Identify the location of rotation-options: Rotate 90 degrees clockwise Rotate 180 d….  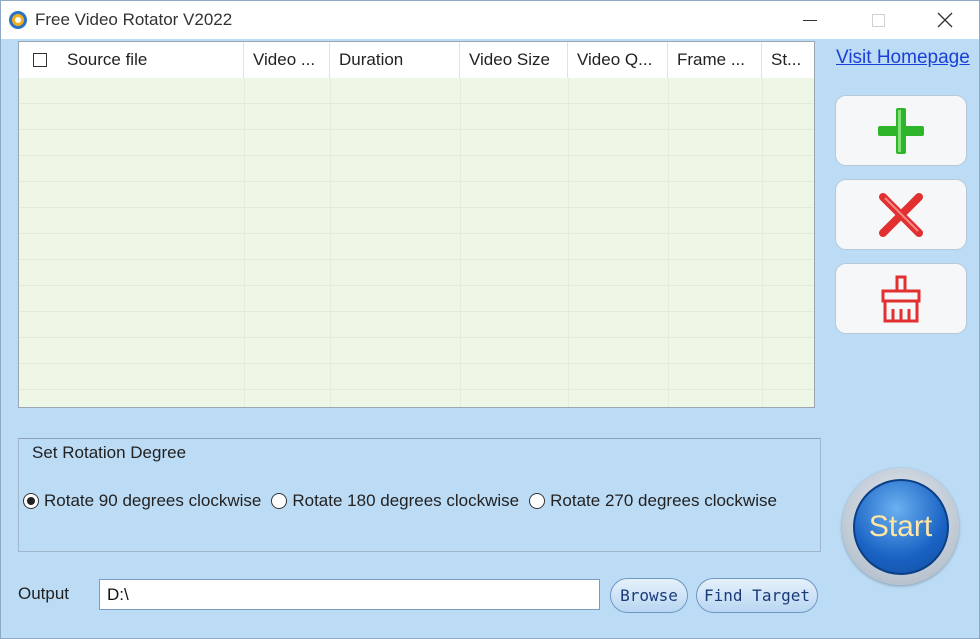
(400, 501).